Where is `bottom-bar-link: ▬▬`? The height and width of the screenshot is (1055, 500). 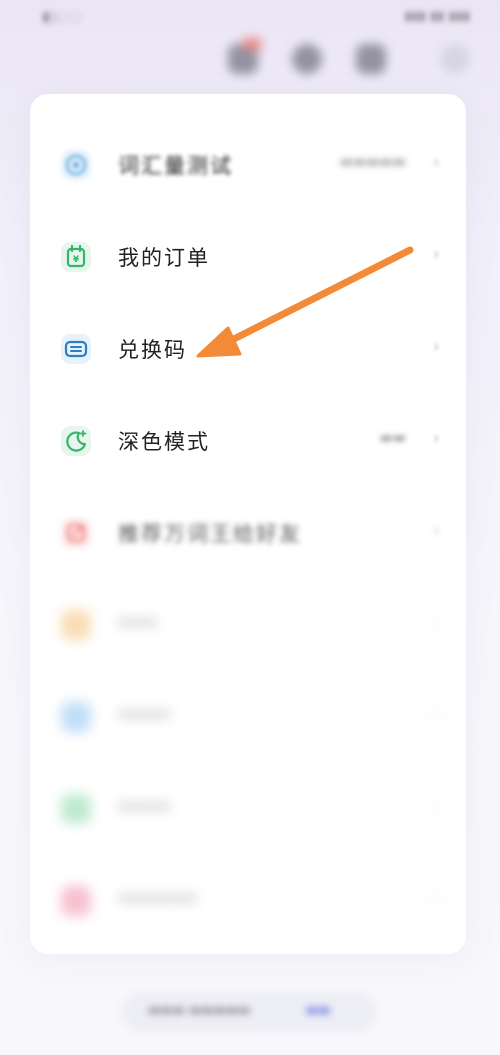
bottom-bar-link: ▬▬ is located at coordinates (318, 1010).